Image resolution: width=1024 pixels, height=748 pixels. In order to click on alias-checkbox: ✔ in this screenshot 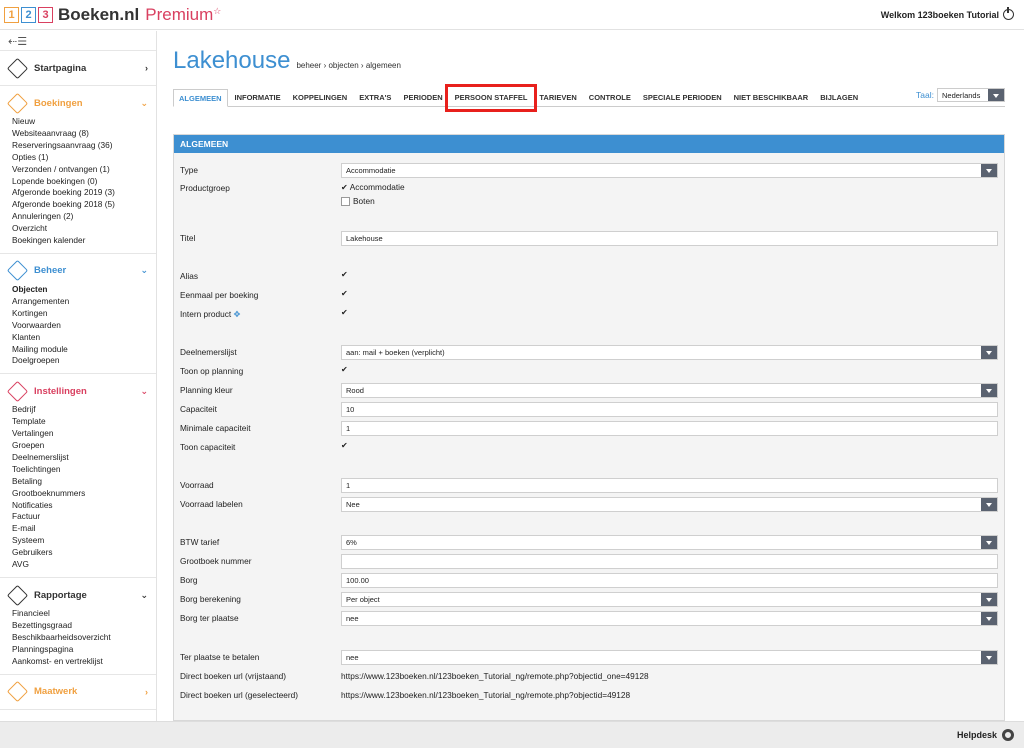, I will do `click(345, 274)`.